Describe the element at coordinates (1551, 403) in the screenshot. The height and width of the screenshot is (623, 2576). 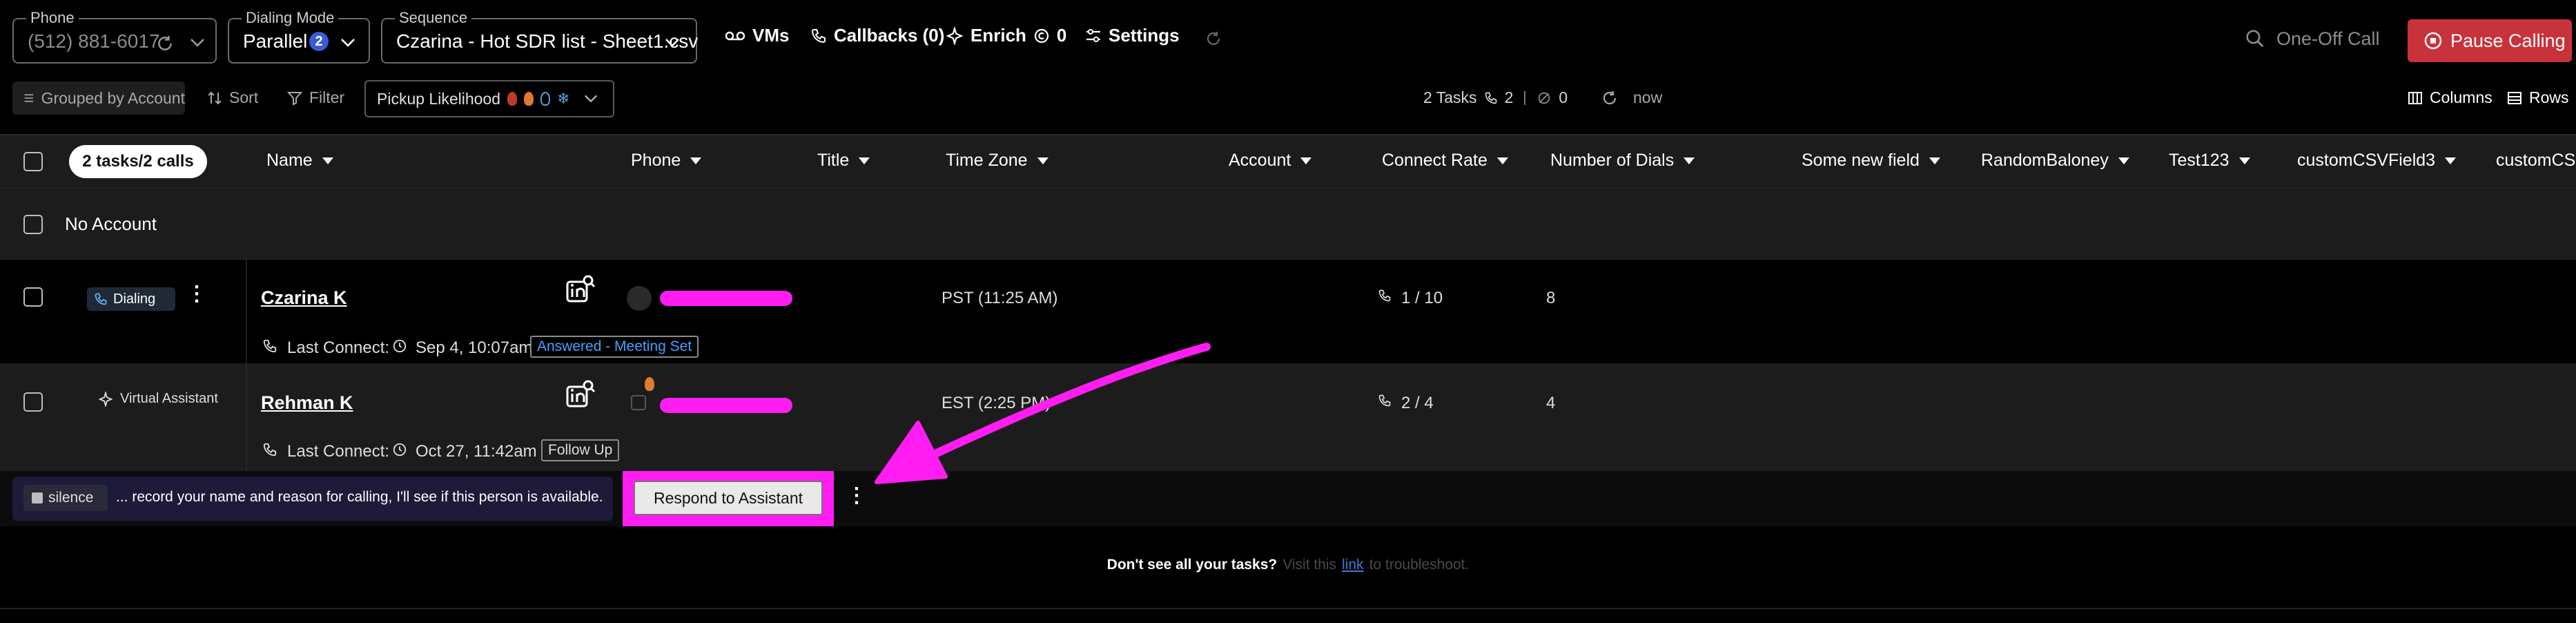
I see `number-of-dials: 4` at that location.